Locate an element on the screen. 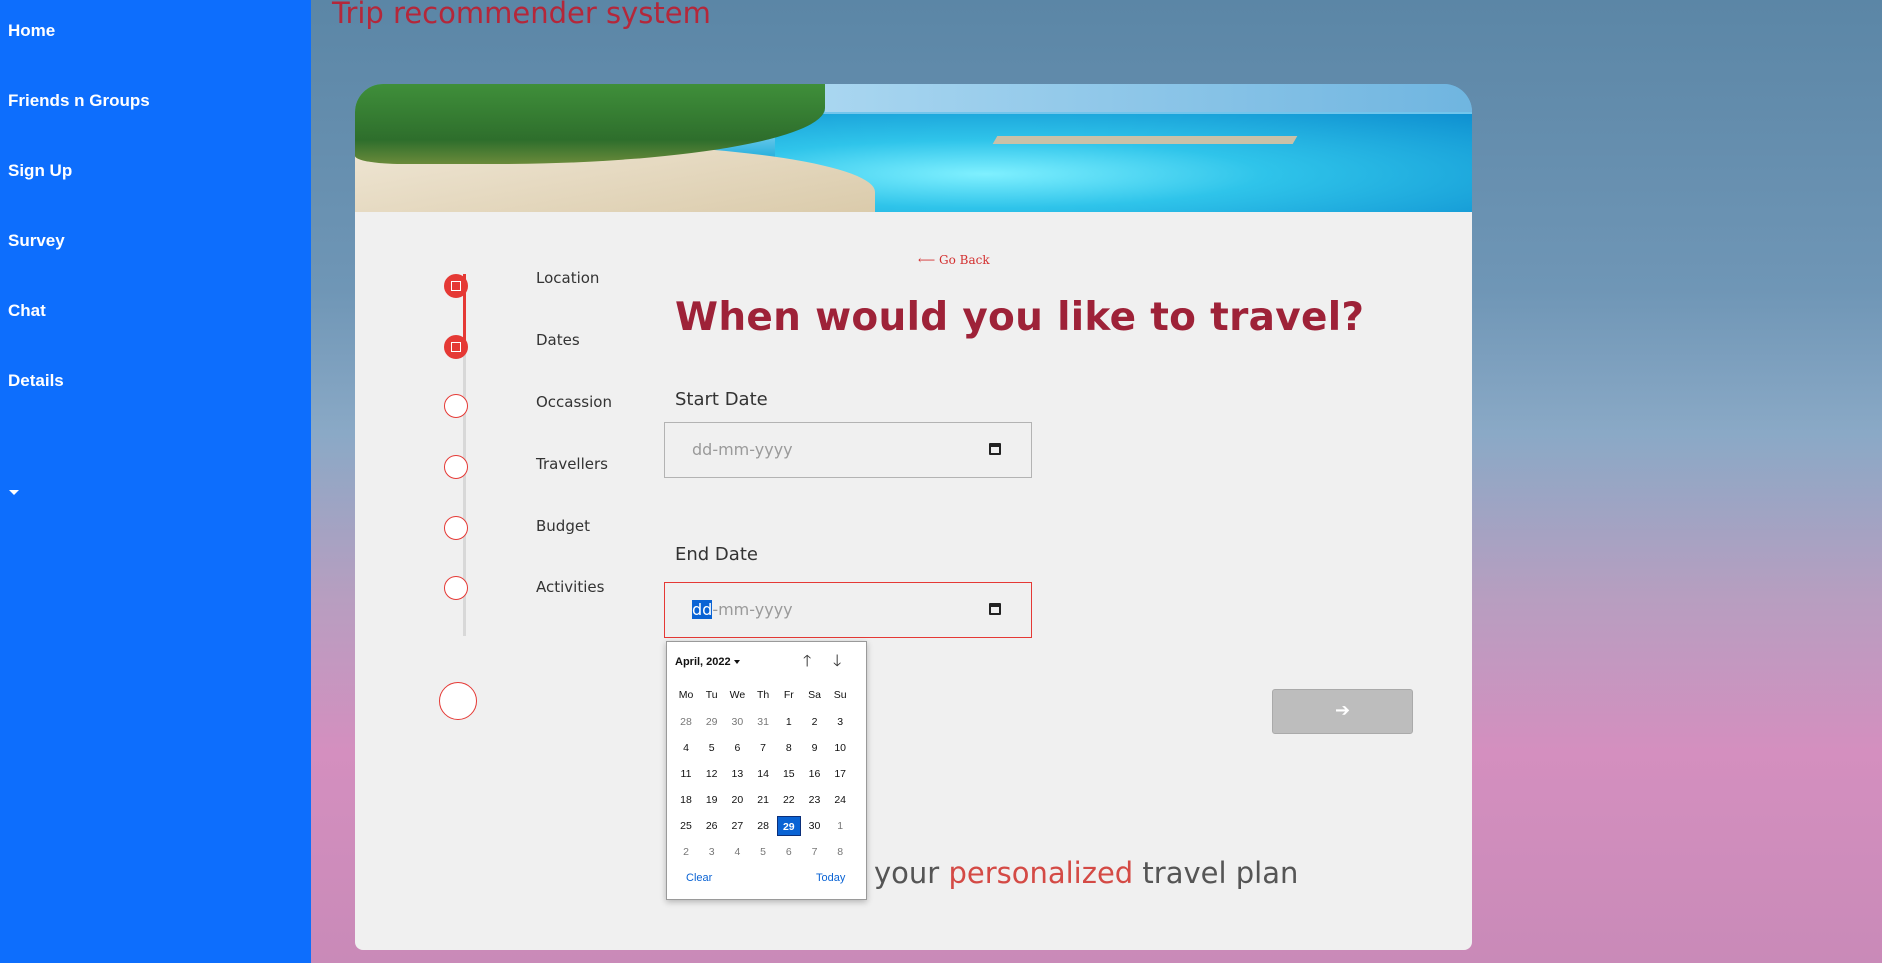 The image size is (1882, 963). end-date-label: End Date is located at coordinates (716, 554).